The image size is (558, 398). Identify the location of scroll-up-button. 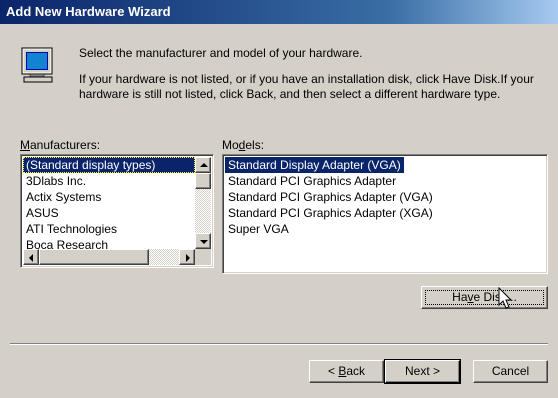
(203, 165).